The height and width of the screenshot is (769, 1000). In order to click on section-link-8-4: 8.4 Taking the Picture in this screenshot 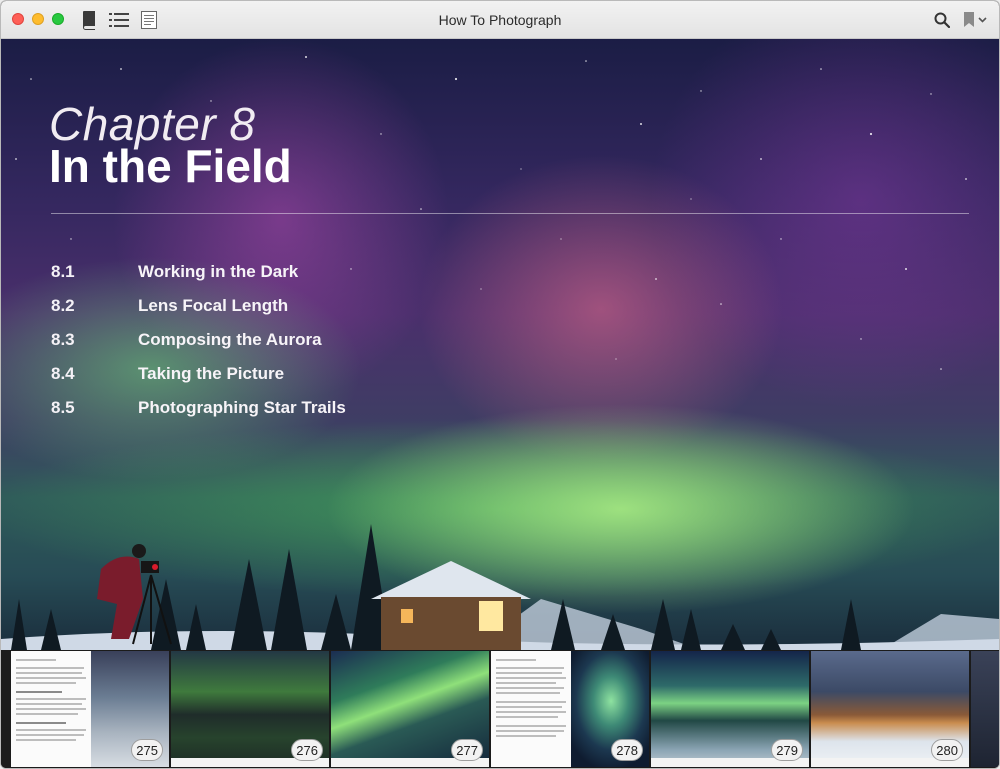, I will do `click(198, 374)`.